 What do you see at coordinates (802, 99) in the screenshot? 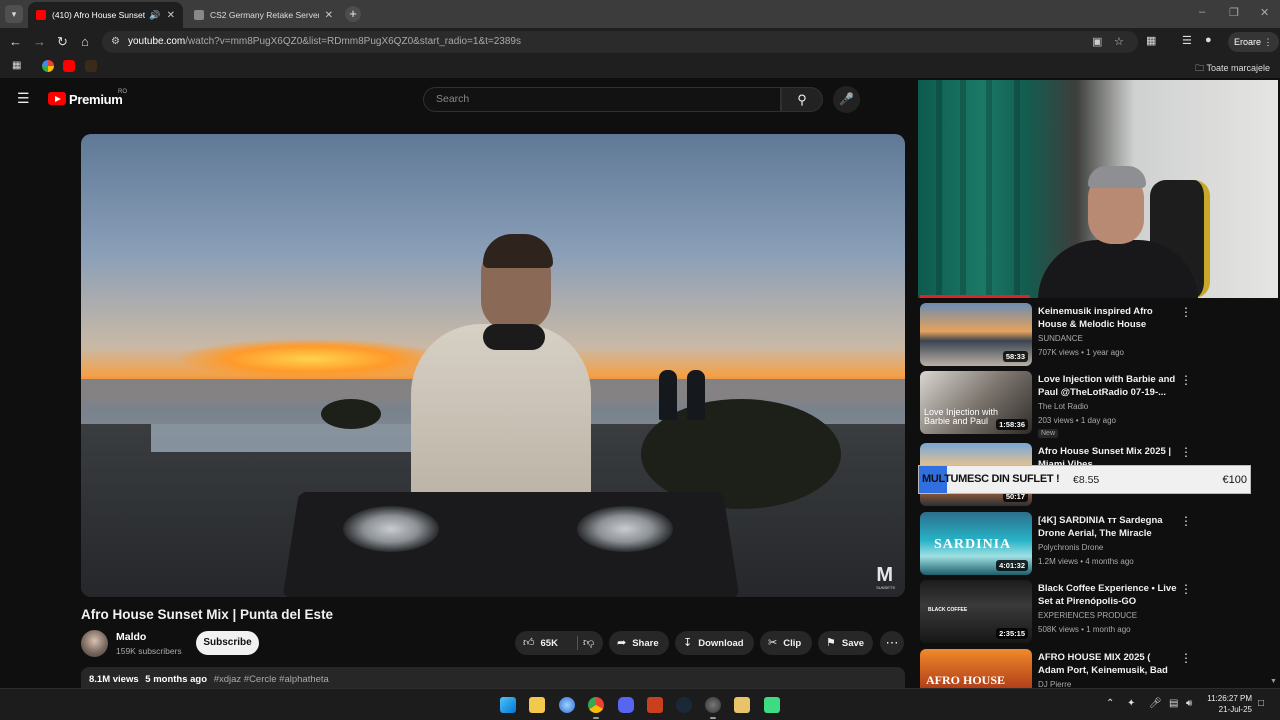
I see `search-button: ⚲` at bounding box center [802, 99].